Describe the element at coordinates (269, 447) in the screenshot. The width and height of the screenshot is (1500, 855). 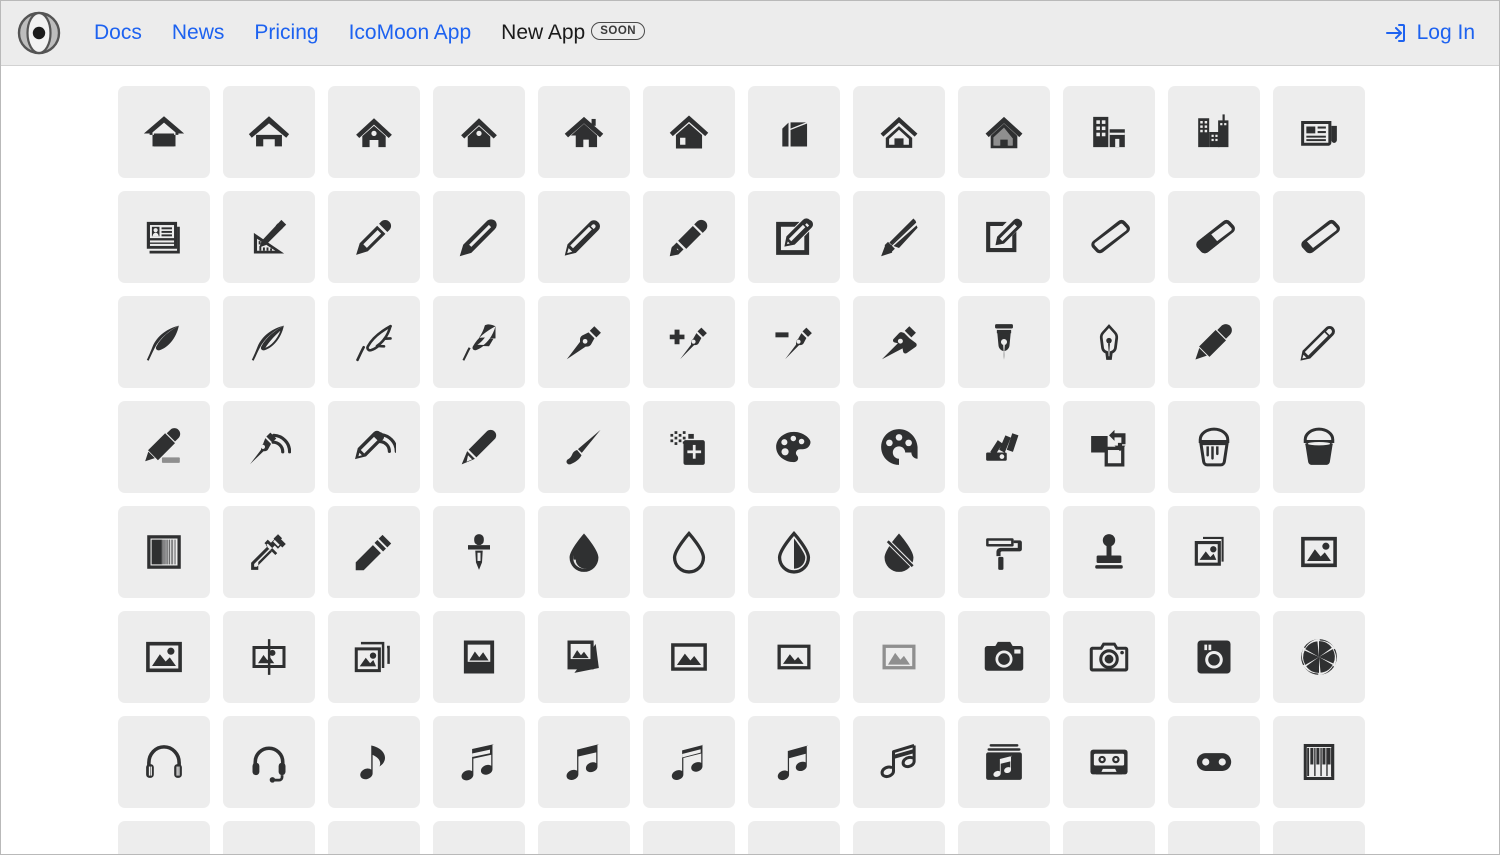
I see `icon-tile-pen-wireless` at that location.